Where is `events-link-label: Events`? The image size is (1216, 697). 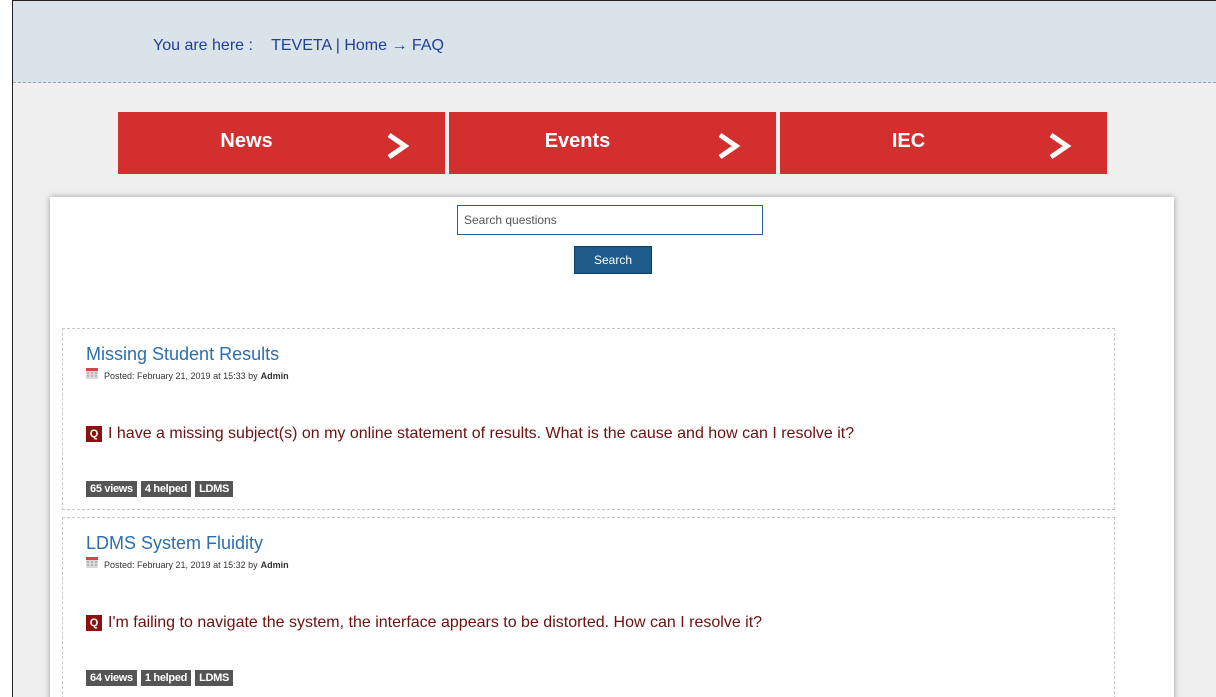
events-link-label: Events is located at coordinates (577, 141).